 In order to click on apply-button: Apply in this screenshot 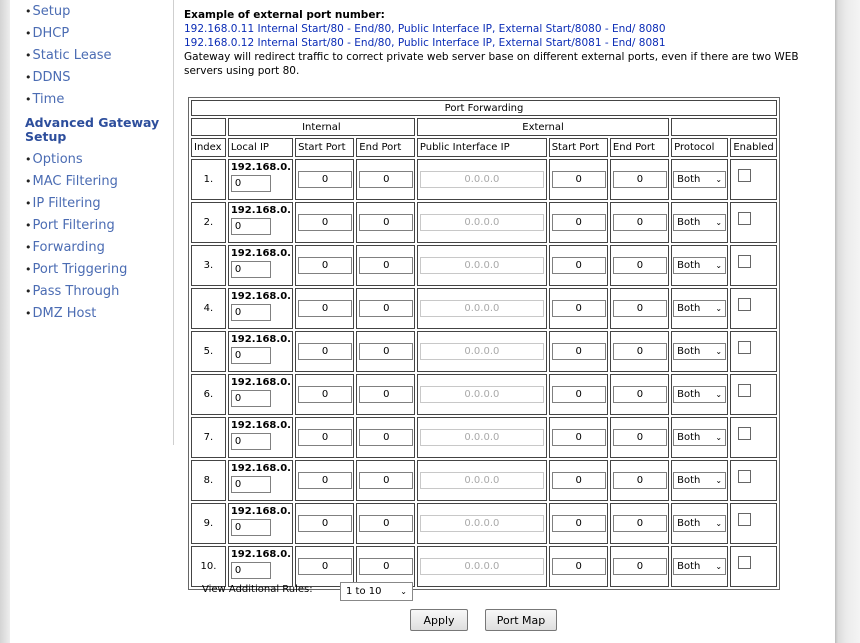, I will do `click(439, 620)`.